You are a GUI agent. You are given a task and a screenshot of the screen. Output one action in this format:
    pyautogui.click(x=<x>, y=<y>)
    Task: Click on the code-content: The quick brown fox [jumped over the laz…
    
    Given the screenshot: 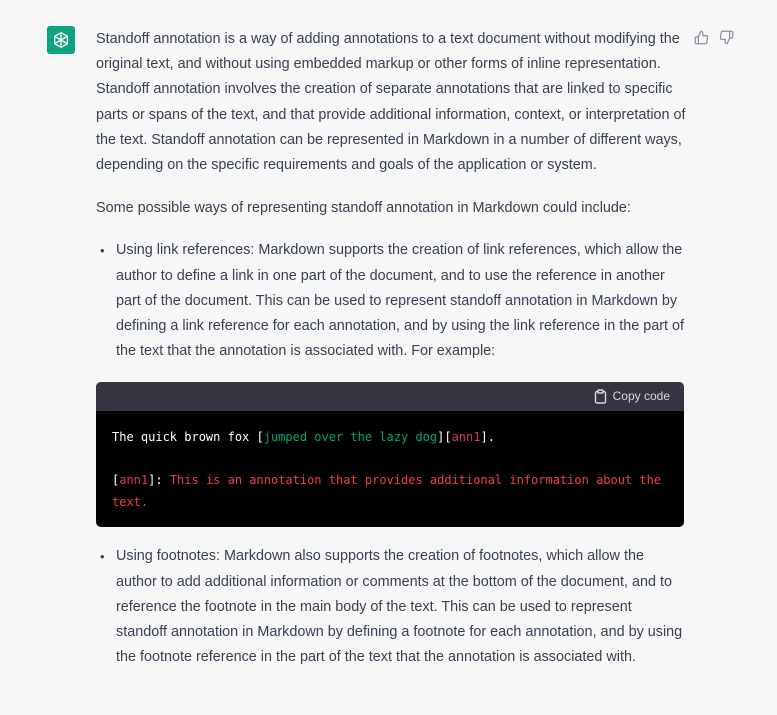 What is the action you would take?
    pyautogui.click(x=390, y=469)
    